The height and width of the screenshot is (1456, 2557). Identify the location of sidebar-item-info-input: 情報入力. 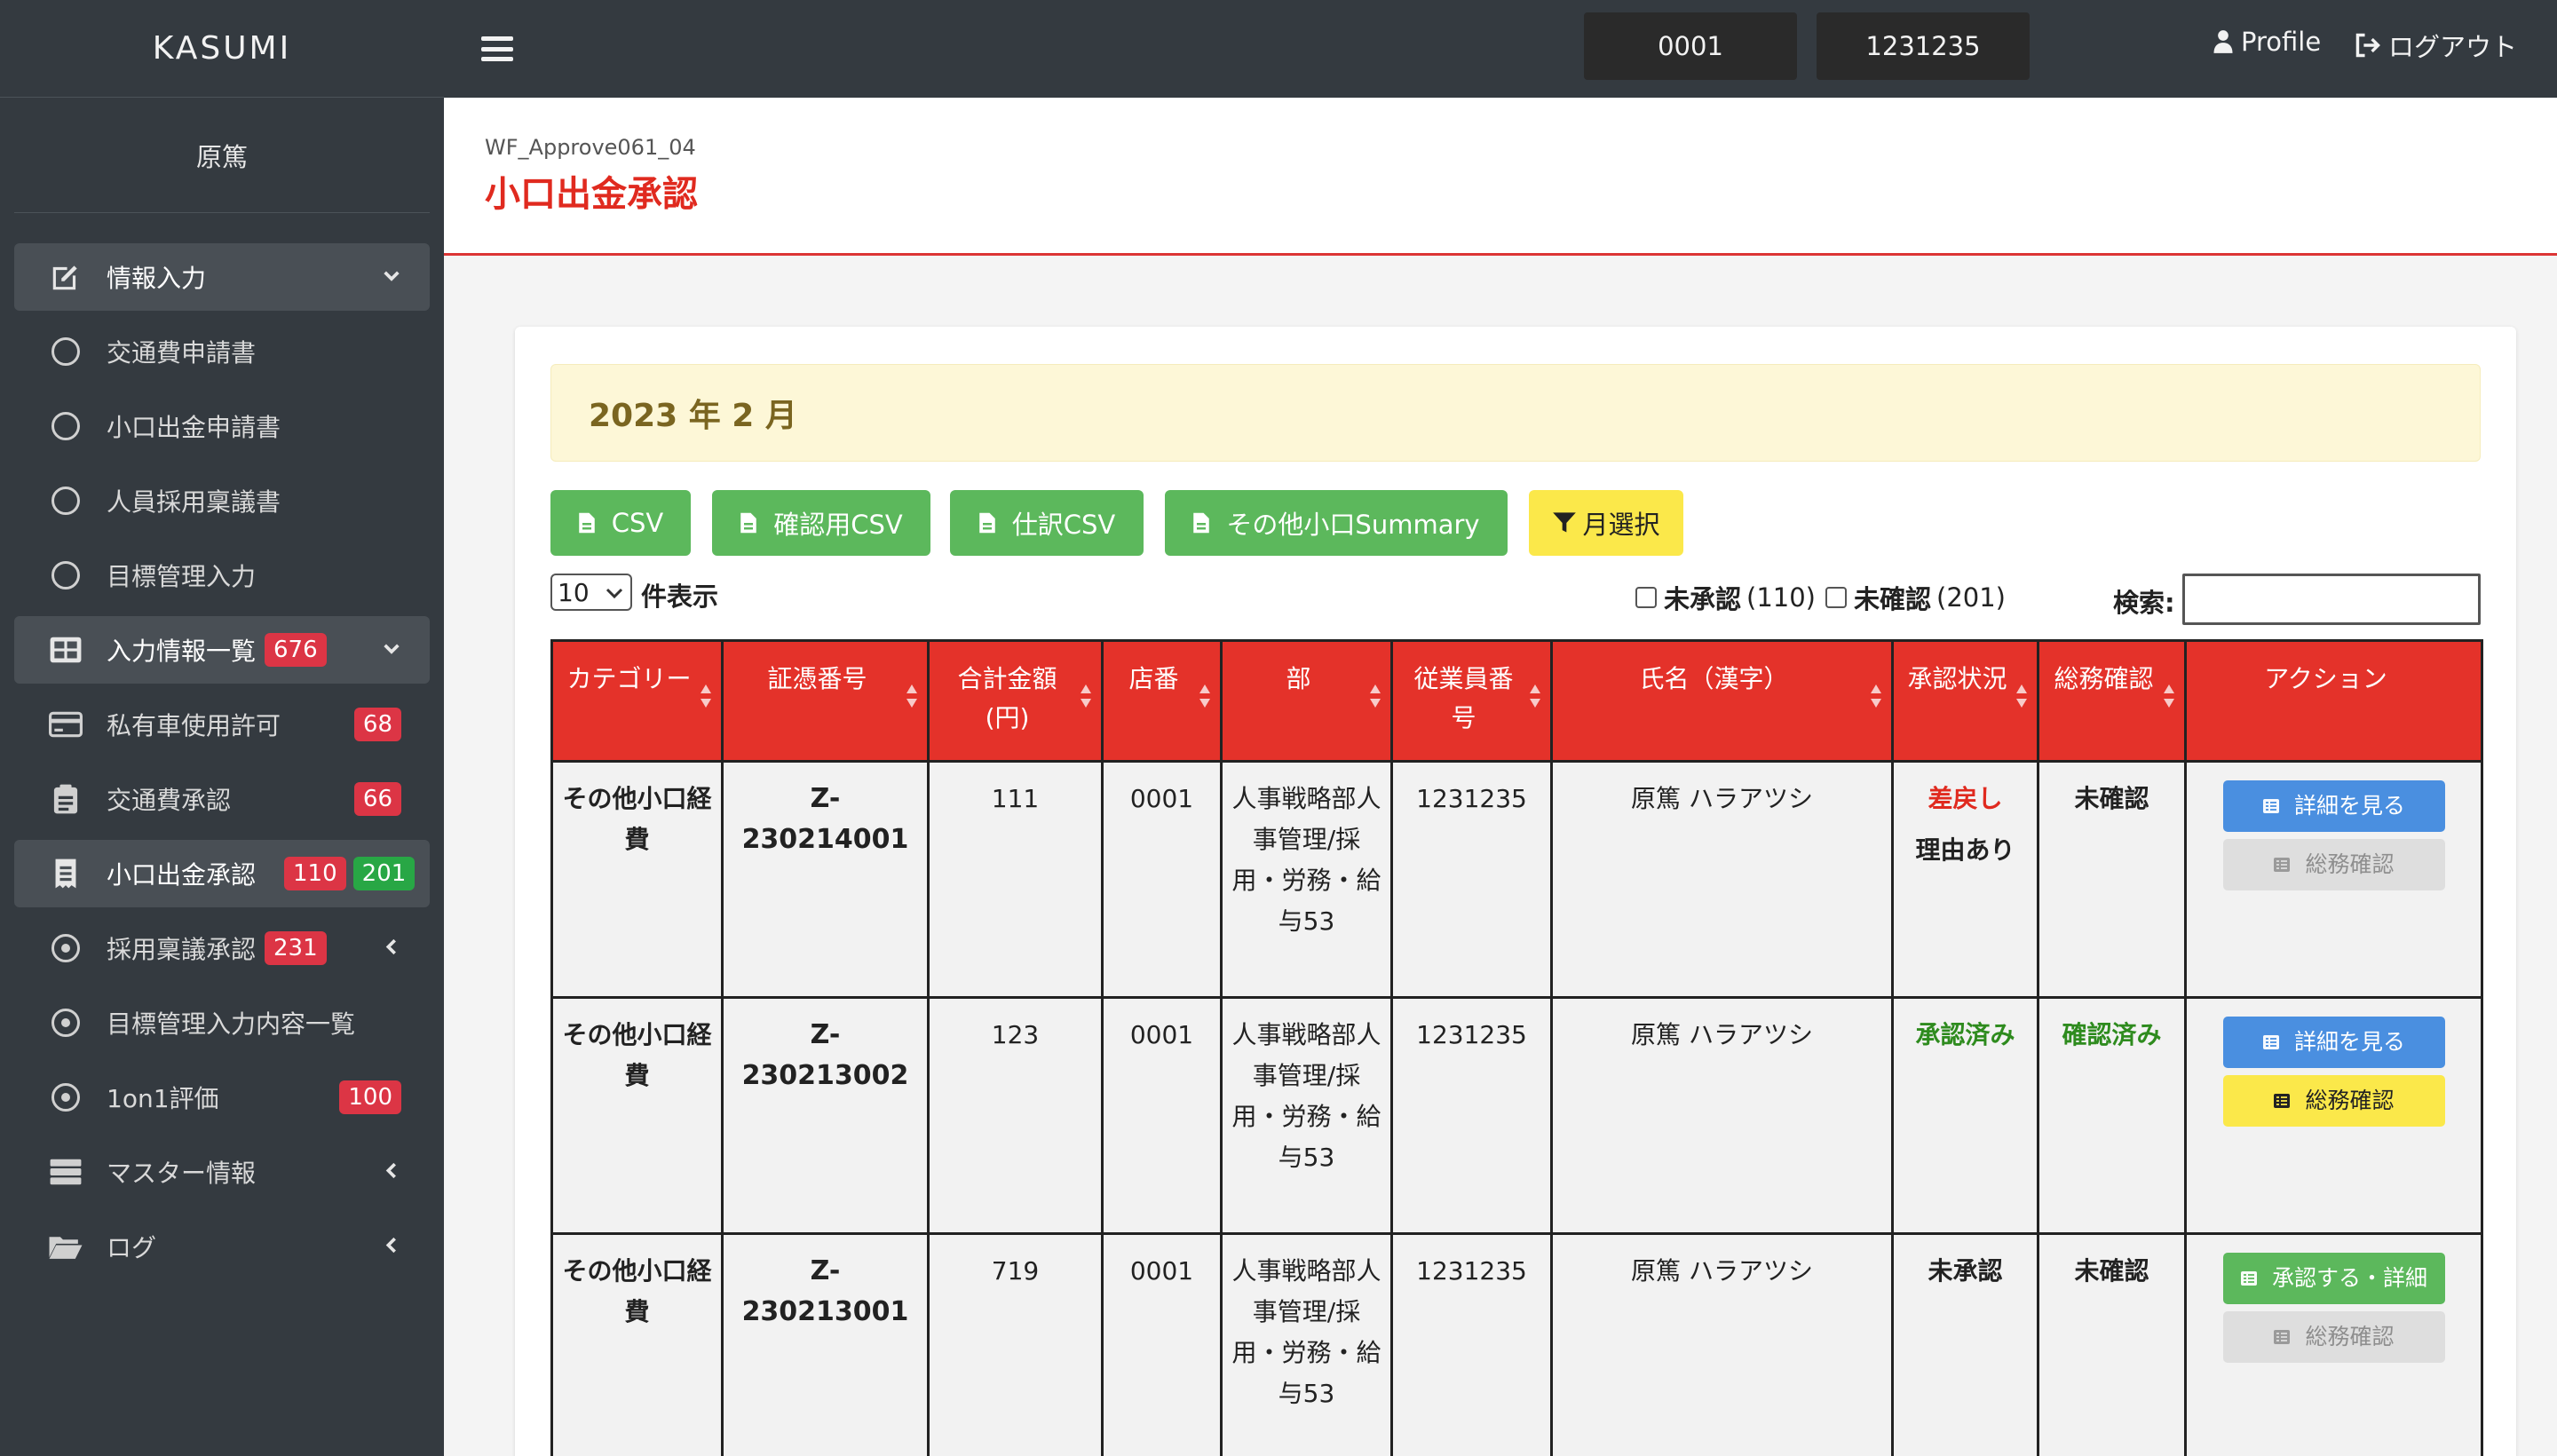
(222, 277).